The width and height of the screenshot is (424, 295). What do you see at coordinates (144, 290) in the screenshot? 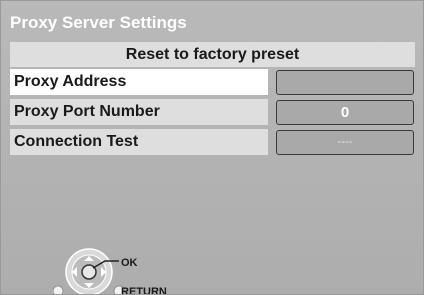
I see `return-hint-label: RETURN` at bounding box center [144, 290].